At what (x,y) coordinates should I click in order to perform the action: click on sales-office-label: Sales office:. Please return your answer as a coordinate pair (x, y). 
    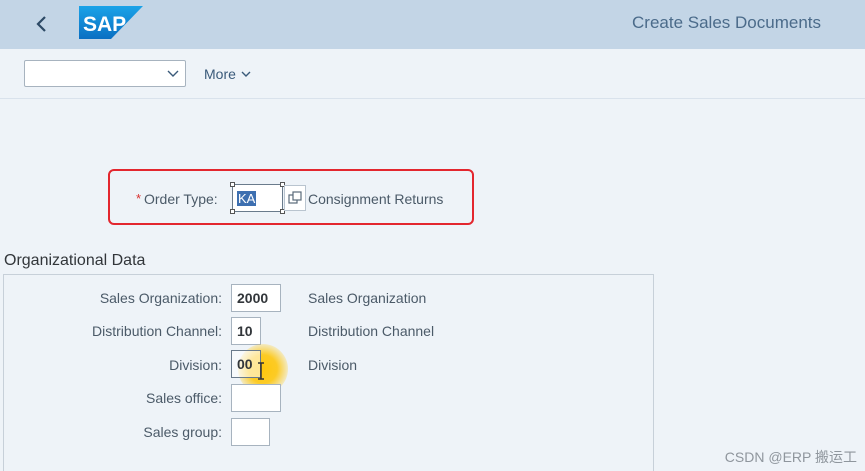
    Looking at the image, I should click on (183, 398).